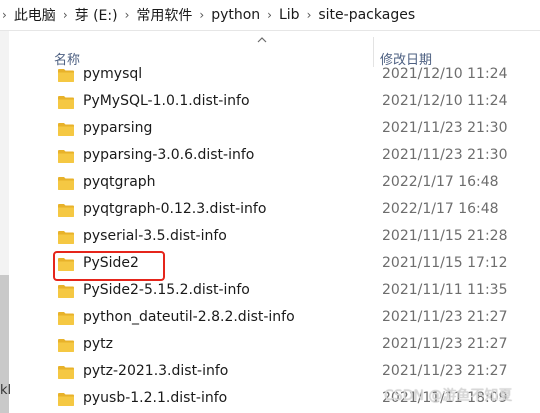 The image size is (540, 413). I want to click on file-row: pytz-2021.3.dist-info 2021/11/23 21:27, so click(296, 372).